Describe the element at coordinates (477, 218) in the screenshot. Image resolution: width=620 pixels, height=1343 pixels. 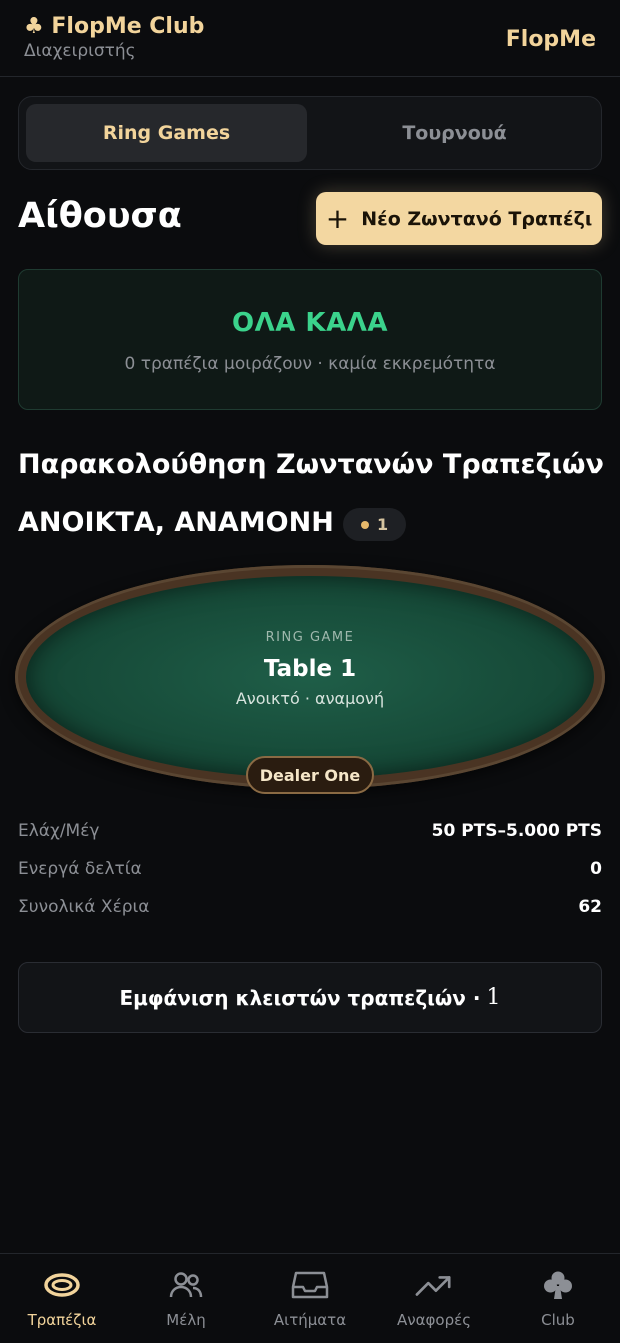
I see `new-live-table-label: Νέο Ζωντανό Τραπέζι` at that location.